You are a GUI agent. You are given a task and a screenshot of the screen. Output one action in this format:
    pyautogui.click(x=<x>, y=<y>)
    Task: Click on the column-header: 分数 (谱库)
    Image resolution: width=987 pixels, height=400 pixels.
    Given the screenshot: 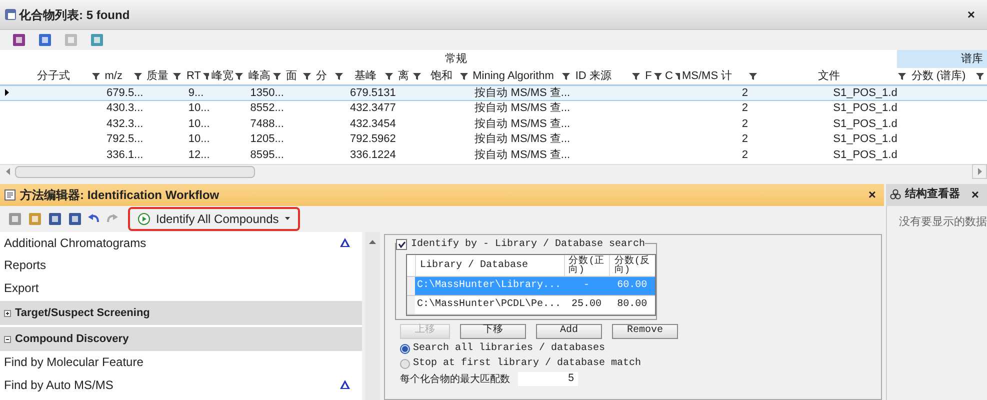 What is the action you would take?
    pyautogui.click(x=948, y=76)
    